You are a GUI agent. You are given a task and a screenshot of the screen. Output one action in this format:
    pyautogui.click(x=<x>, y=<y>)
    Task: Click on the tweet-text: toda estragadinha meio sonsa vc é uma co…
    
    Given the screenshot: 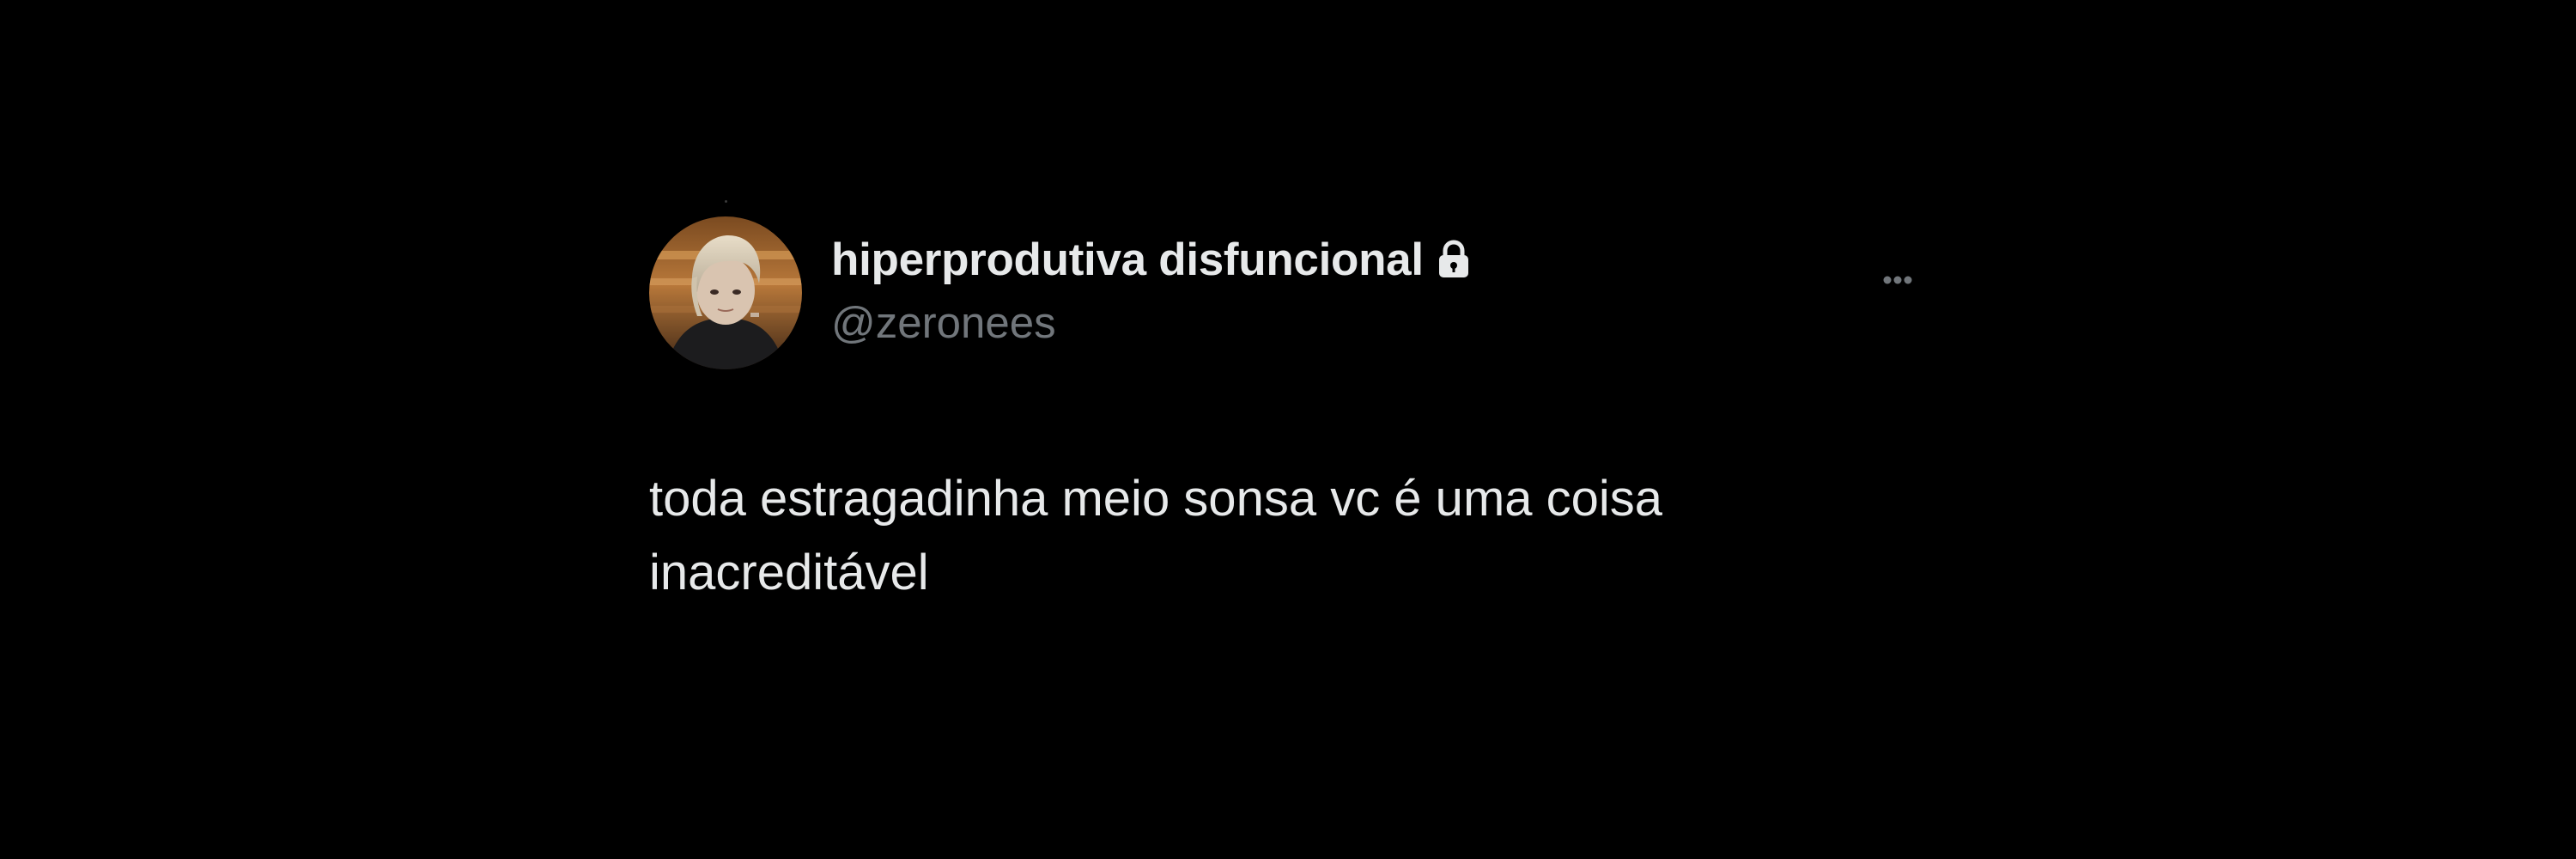 What is the action you would take?
    pyautogui.click(x=1250, y=536)
    